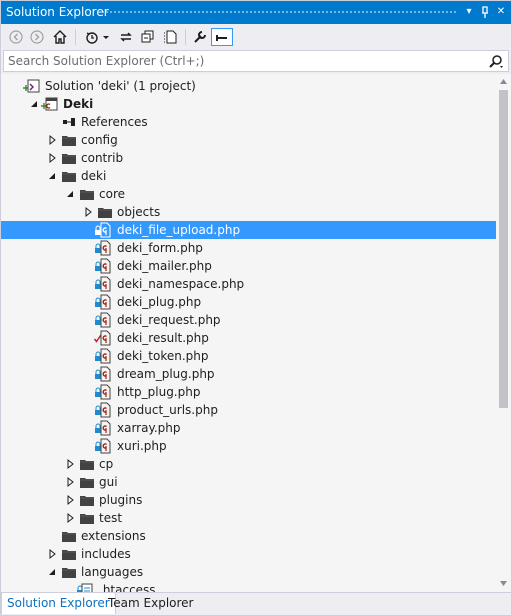  Describe the element at coordinates (222, 37) in the screenshot. I see `preview-selected-icon` at that location.